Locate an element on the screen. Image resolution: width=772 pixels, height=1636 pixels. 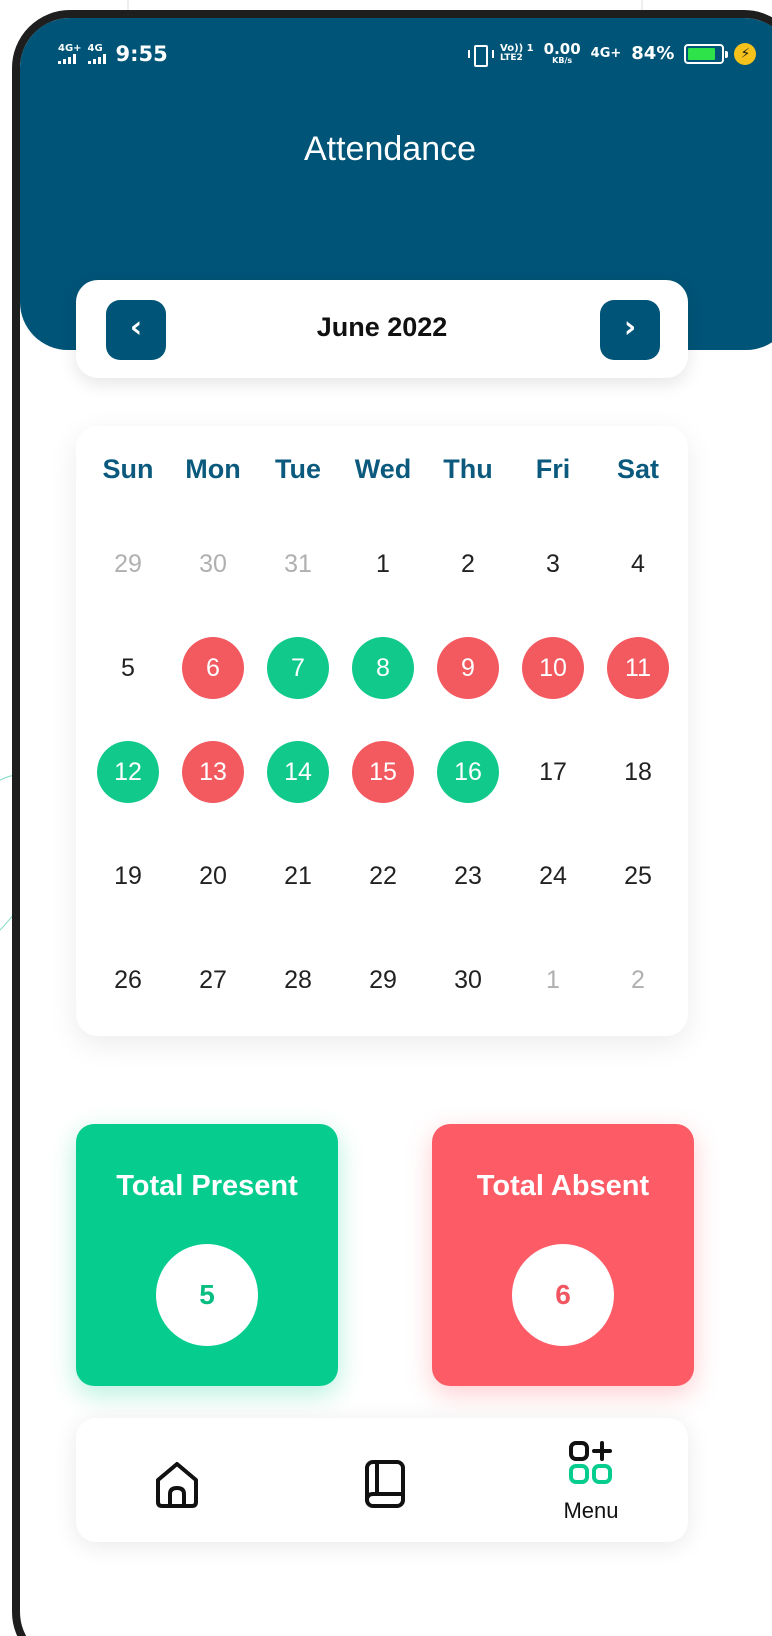
day-present: 8 is located at coordinates (383, 668).